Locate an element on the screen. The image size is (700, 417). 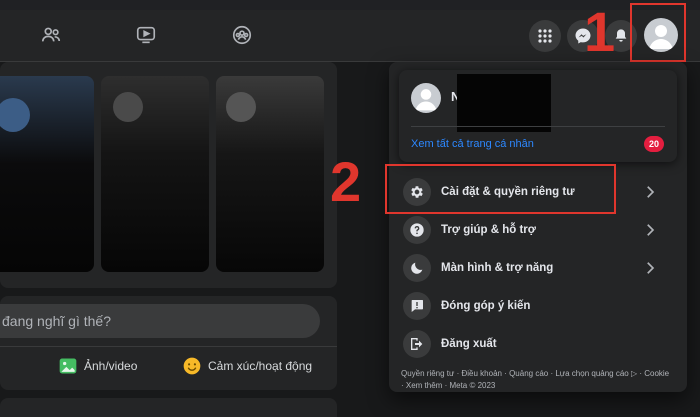
friends-icon is located at coordinates (51, 35).